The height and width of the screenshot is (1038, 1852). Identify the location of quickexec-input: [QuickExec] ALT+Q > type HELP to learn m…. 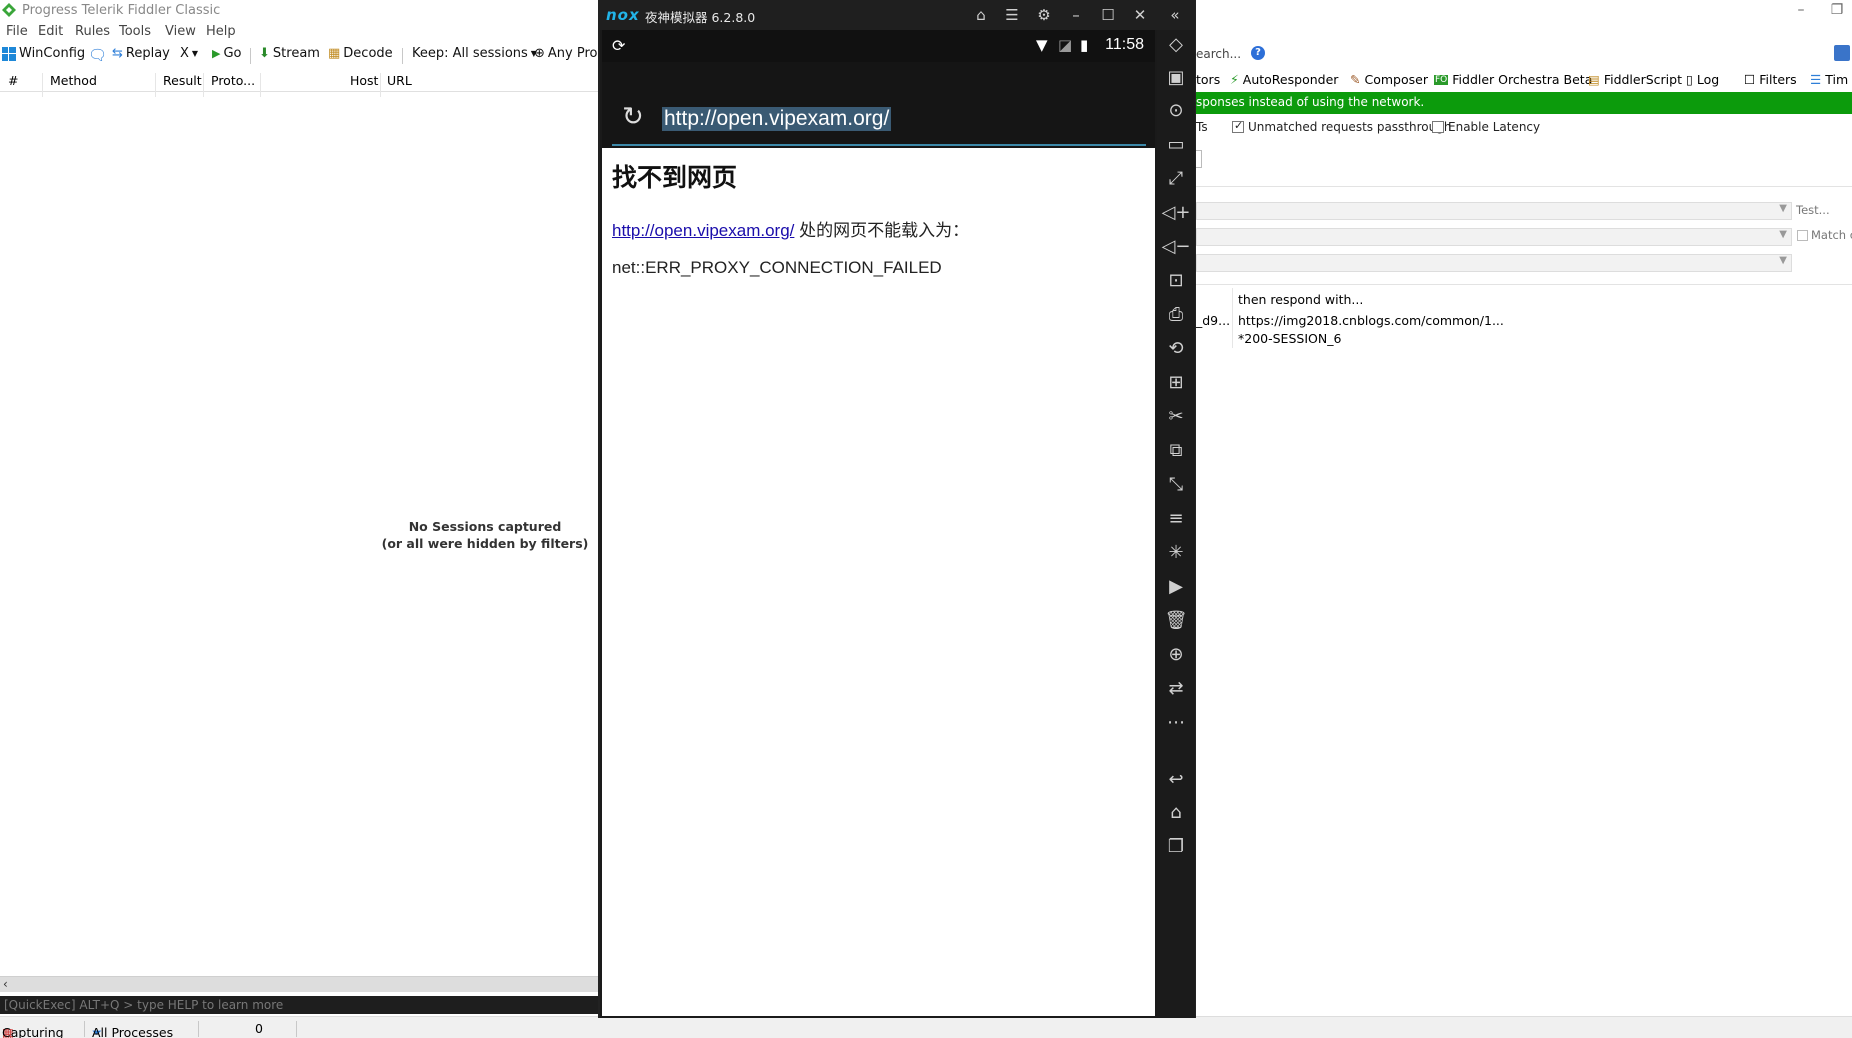
(300, 1005).